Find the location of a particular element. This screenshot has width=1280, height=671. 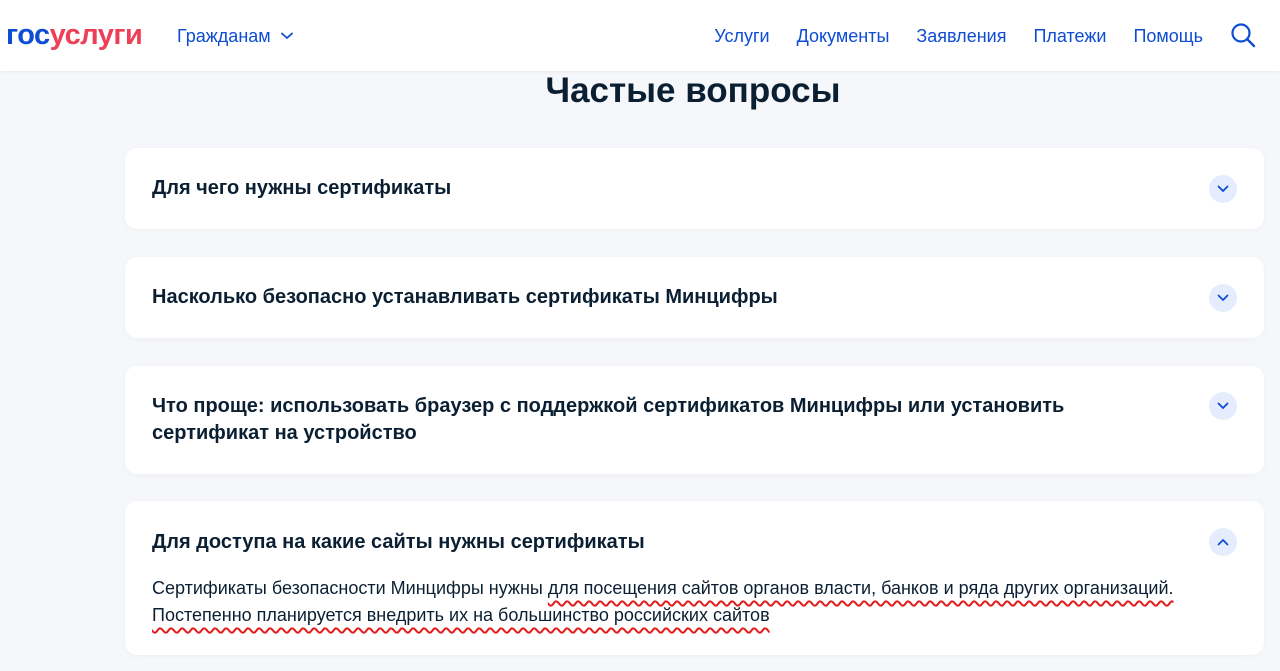

nav-payments: Платежи is located at coordinates (1069, 36).